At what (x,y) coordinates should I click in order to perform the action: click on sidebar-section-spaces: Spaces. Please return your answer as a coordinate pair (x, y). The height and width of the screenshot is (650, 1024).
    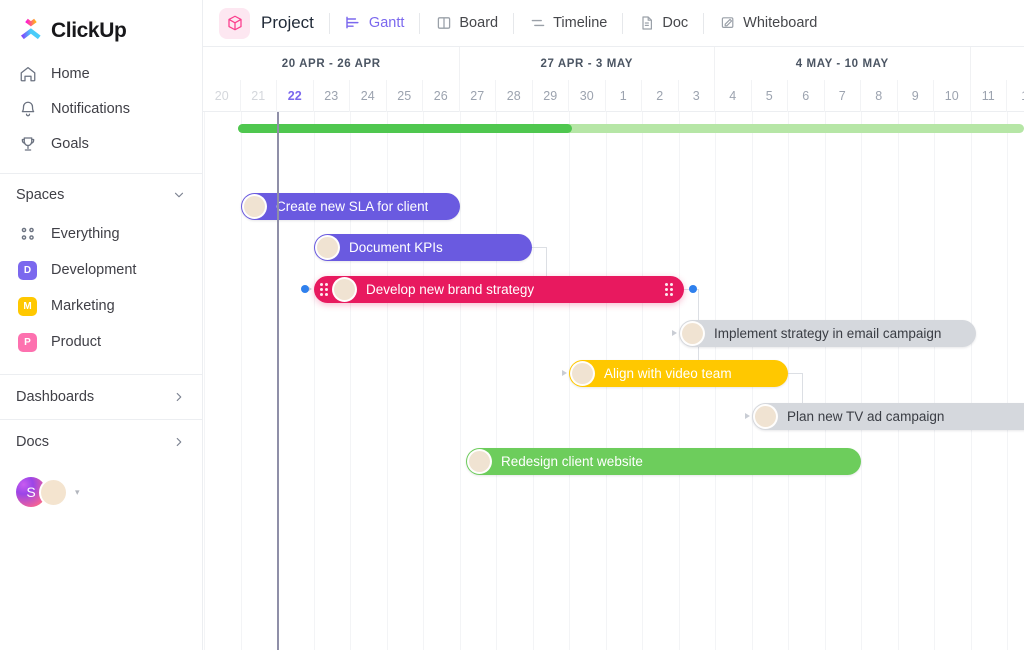
    Looking at the image, I should click on (101, 195).